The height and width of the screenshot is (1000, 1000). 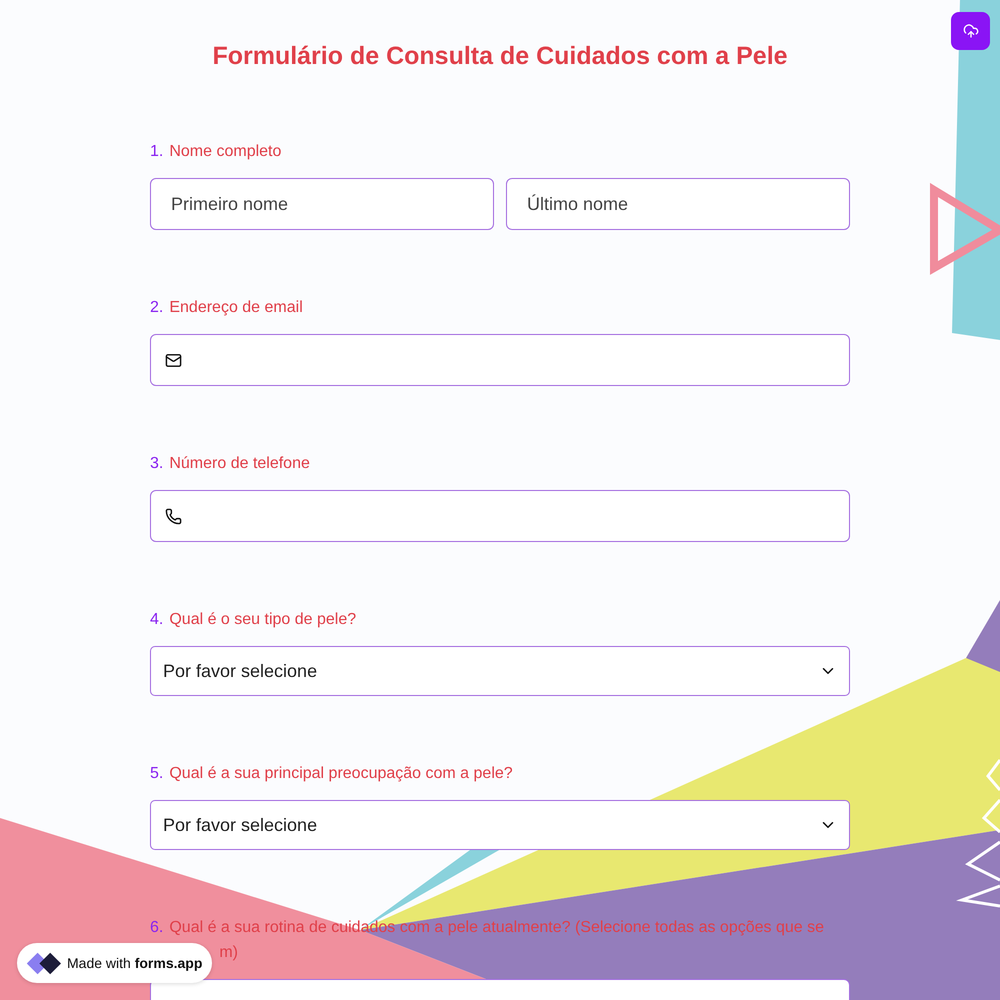 What do you see at coordinates (157, 774) in the screenshot?
I see `question-number: 5.` at bounding box center [157, 774].